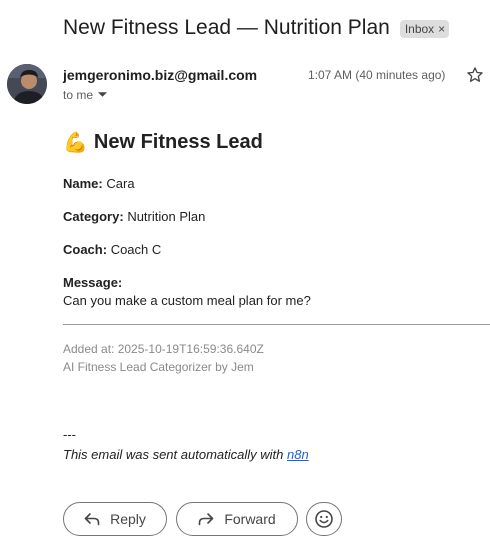 The image size is (490, 552). I want to click on recipient-label: to me, so click(78, 95).